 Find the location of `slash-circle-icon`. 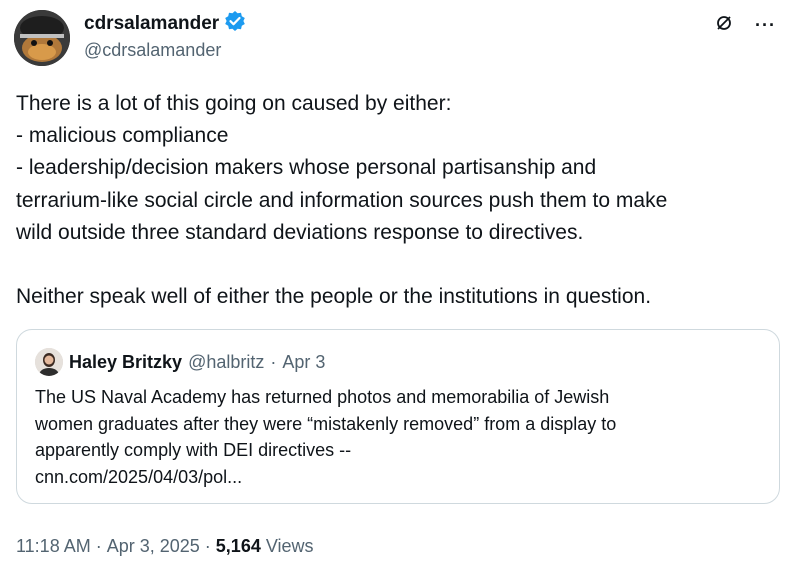

slash-circle-icon is located at coordinates (724, 25).